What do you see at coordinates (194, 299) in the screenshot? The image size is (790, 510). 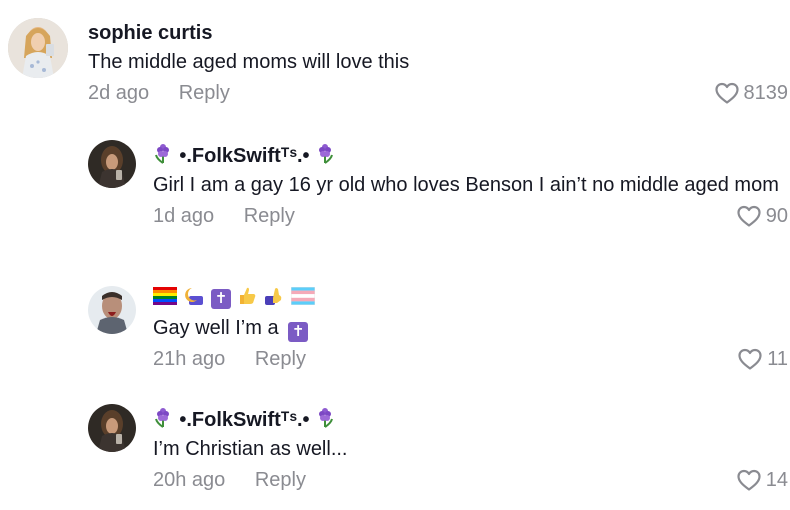 I see `crescent-icon` at bounding box center [194, 299].